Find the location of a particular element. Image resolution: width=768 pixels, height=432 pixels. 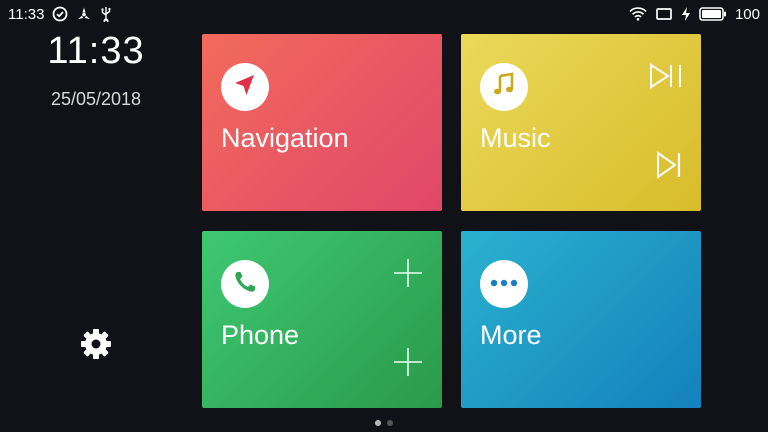

tile-more: More is located at coordinates (581, 319).